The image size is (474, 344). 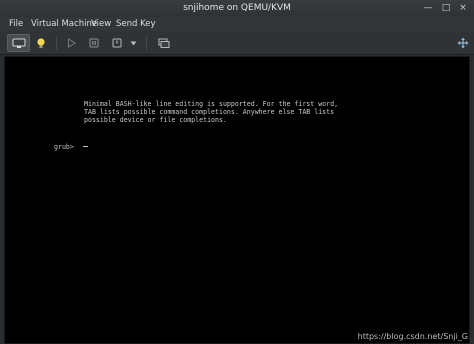 I want to click on monitor-icon, so click(x=18, y=43).